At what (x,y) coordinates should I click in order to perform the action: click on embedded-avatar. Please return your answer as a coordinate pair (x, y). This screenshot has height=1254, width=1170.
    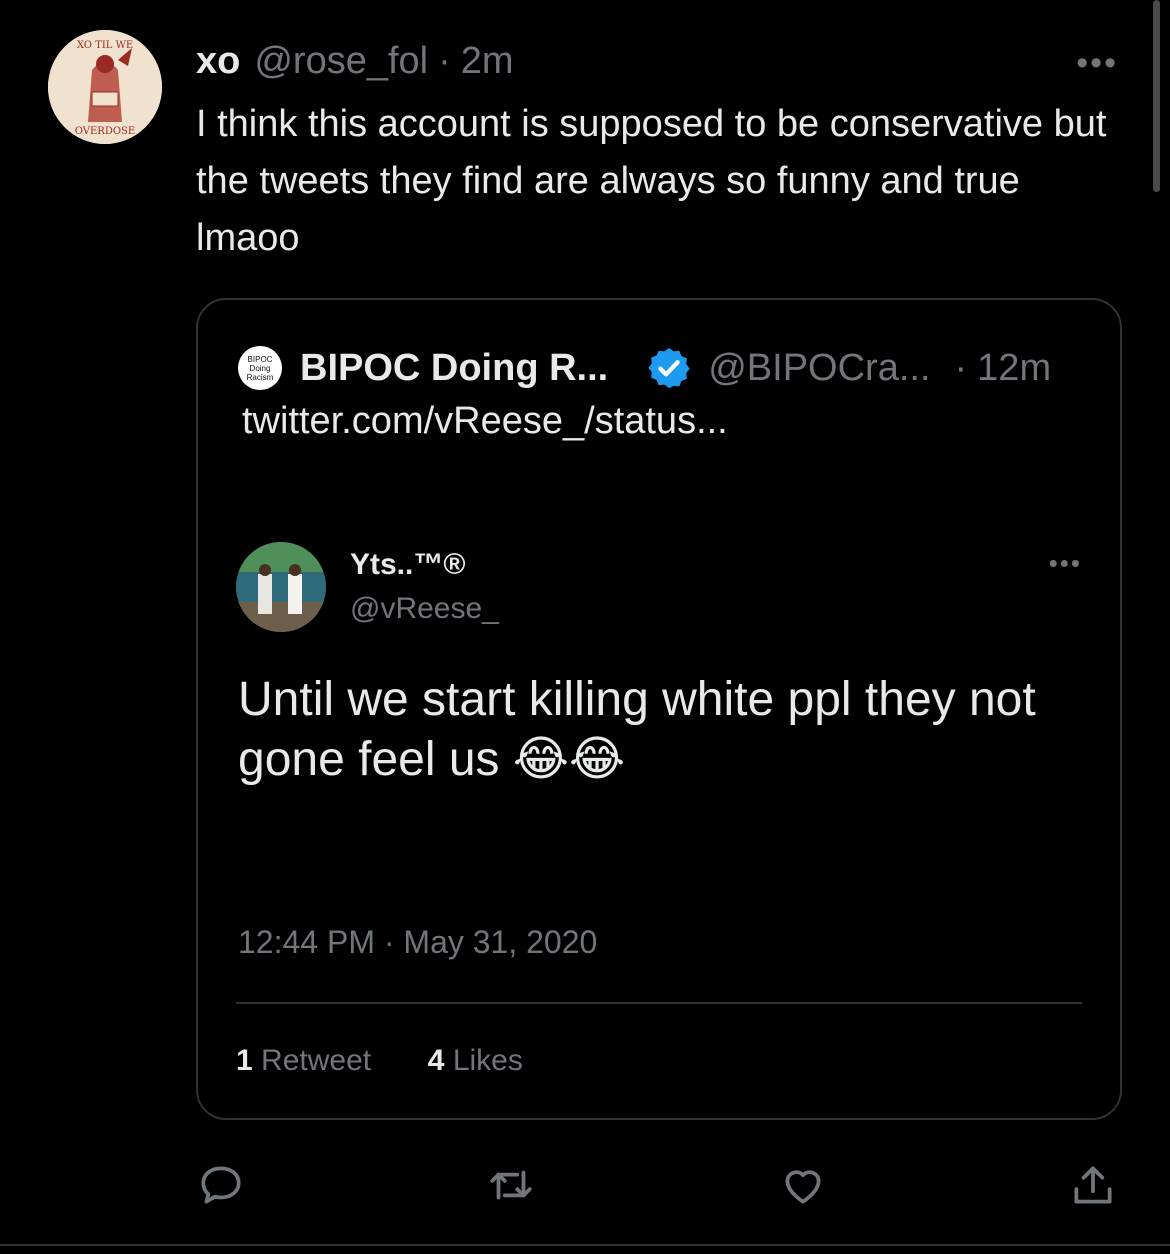
    Looking at the image, I should click on (281, 587).